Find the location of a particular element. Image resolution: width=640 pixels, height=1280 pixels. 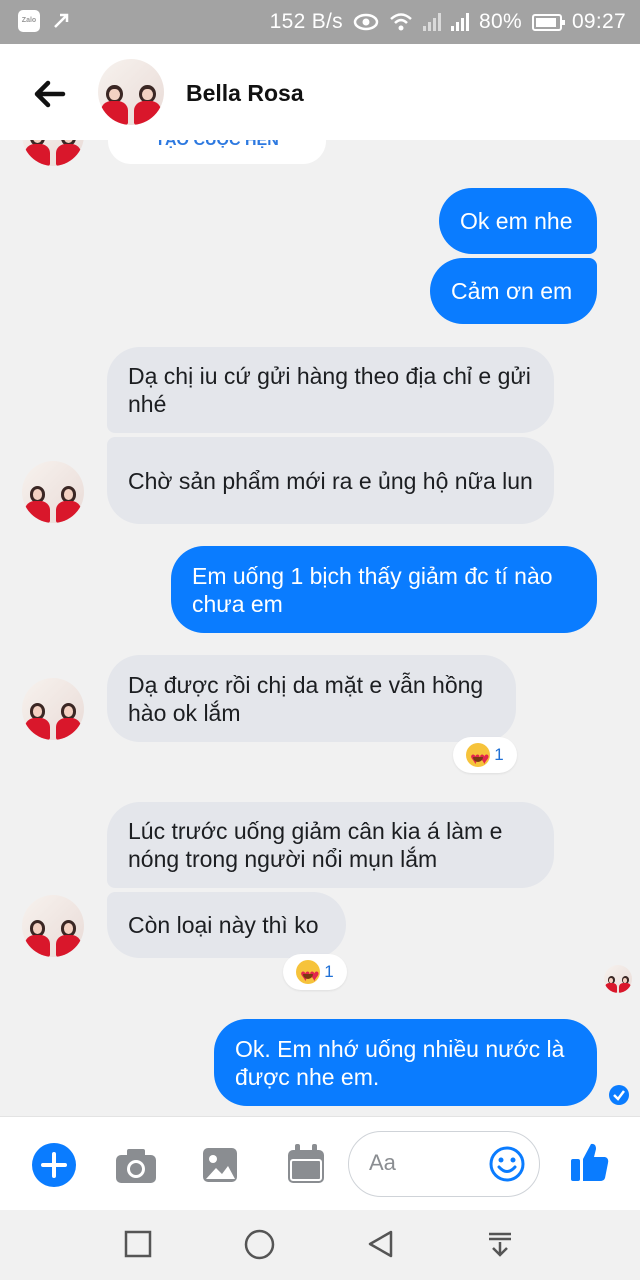

camera-button is located at coordinates (136, 1166).